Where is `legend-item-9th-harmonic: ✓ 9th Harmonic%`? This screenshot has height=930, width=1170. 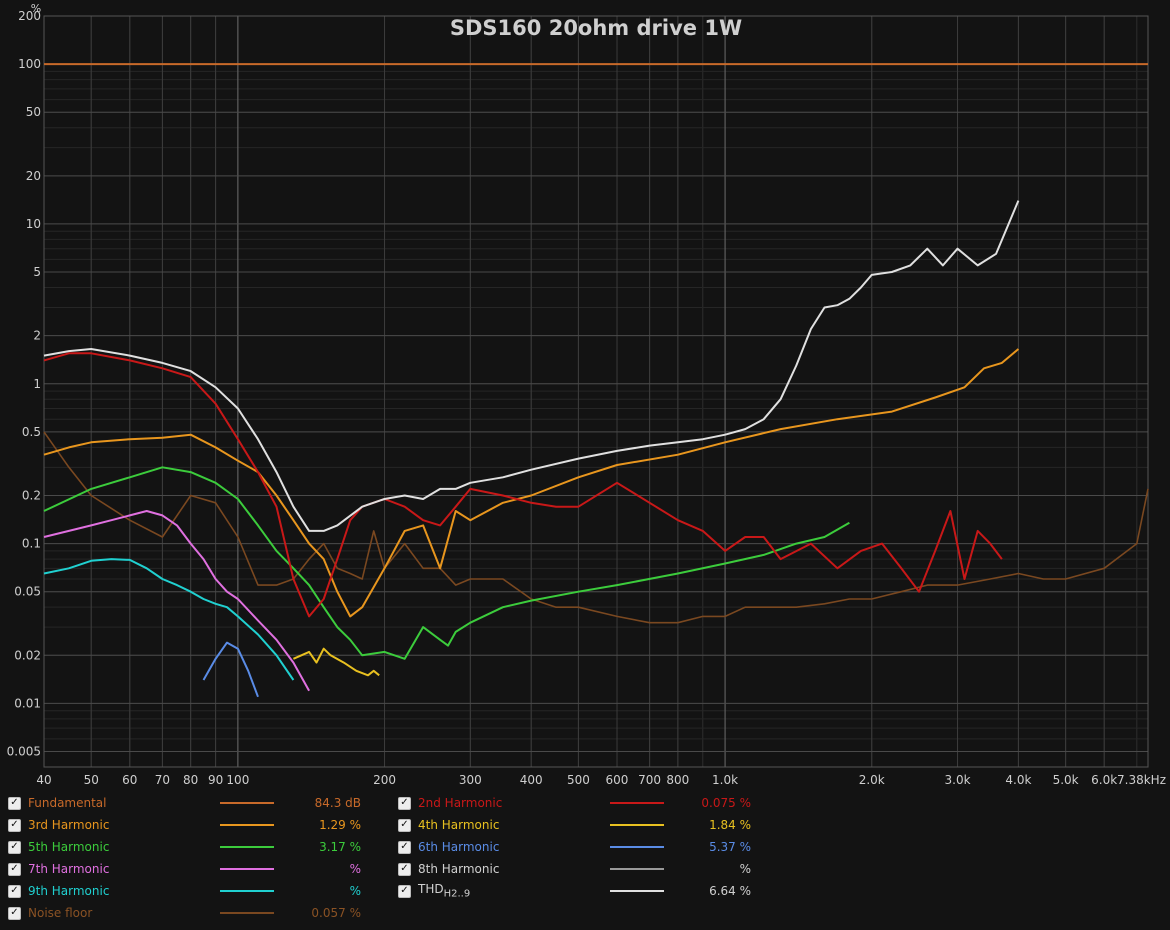 legend-item-9th-harmonic: ✓ 9th Harmonic% is located at coordinates (188, 891).